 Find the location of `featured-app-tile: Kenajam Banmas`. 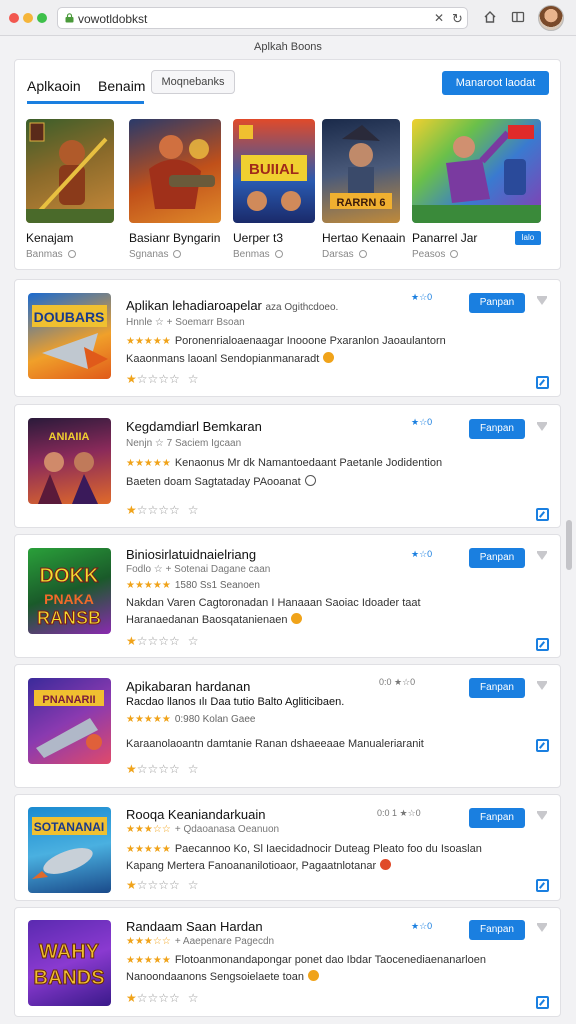

featured-app-tile: Kenajam Banmas is located at coordinates (70, 189).